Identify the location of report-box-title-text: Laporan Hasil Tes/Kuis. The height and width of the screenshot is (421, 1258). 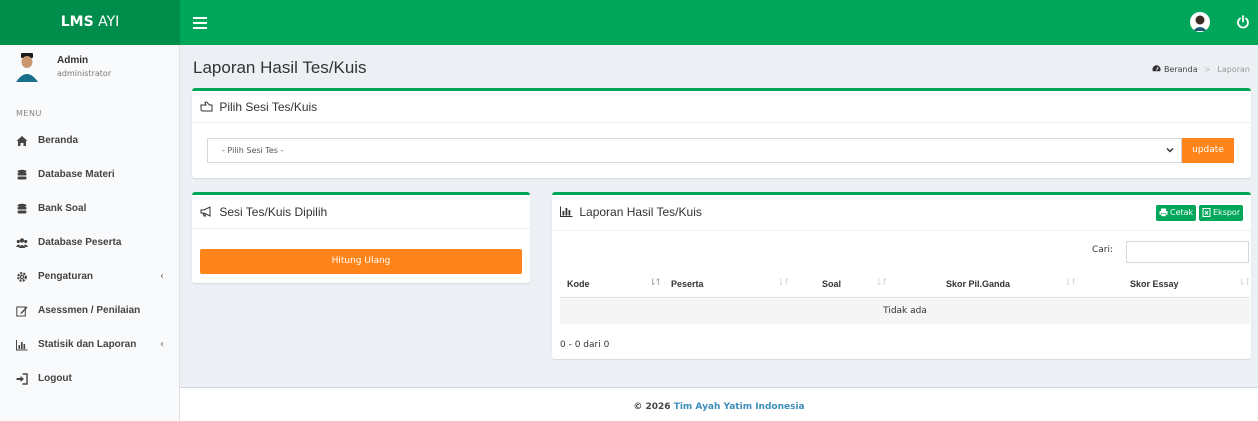
(640, 212).